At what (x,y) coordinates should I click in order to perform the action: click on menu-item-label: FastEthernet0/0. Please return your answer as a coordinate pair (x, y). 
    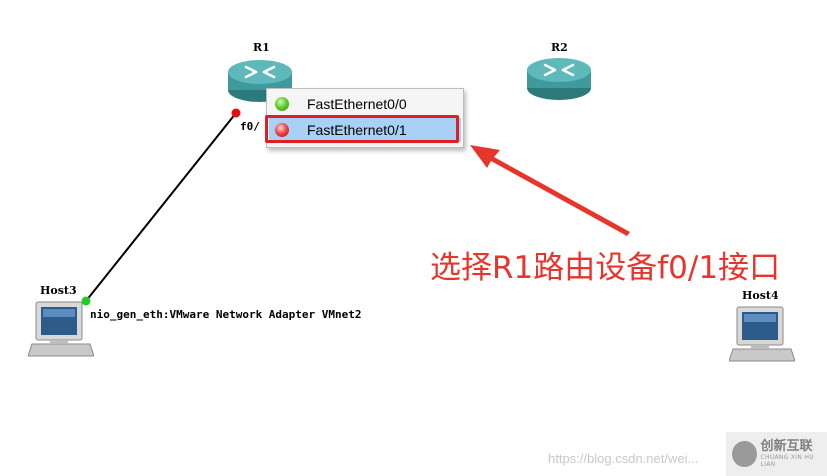
    Looking at the image, I should click on (357, 104).